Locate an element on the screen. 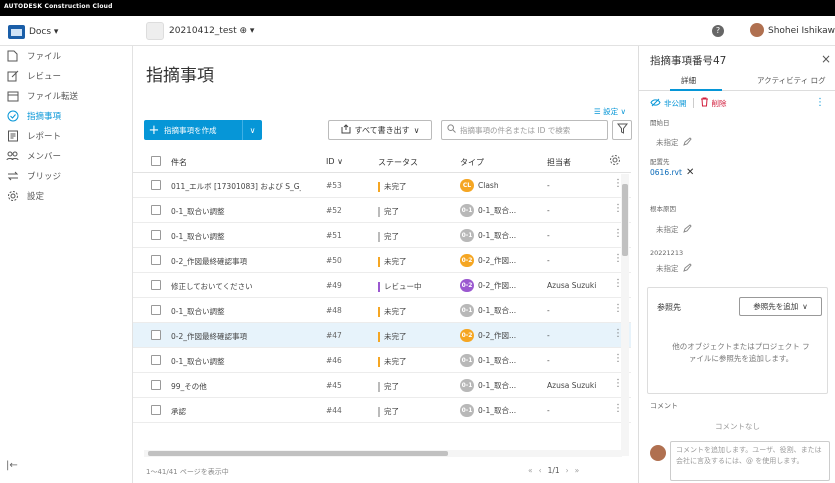  chevron-down-icon: ∨ is located at coordinates (252, 130).